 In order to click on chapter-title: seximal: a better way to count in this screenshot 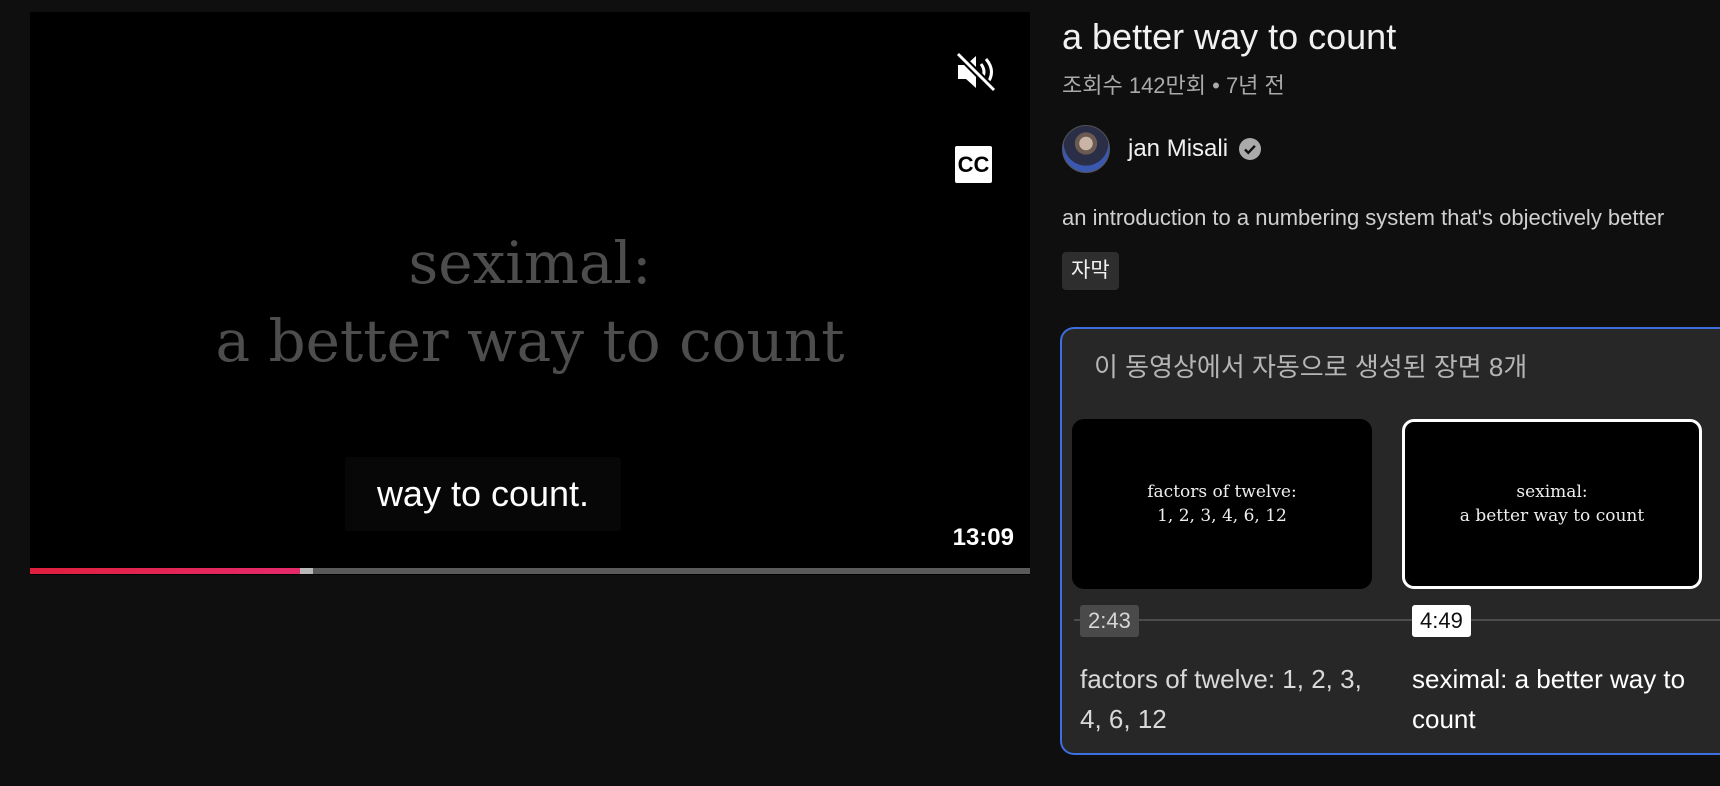, I will do `click(1562, 699)`.